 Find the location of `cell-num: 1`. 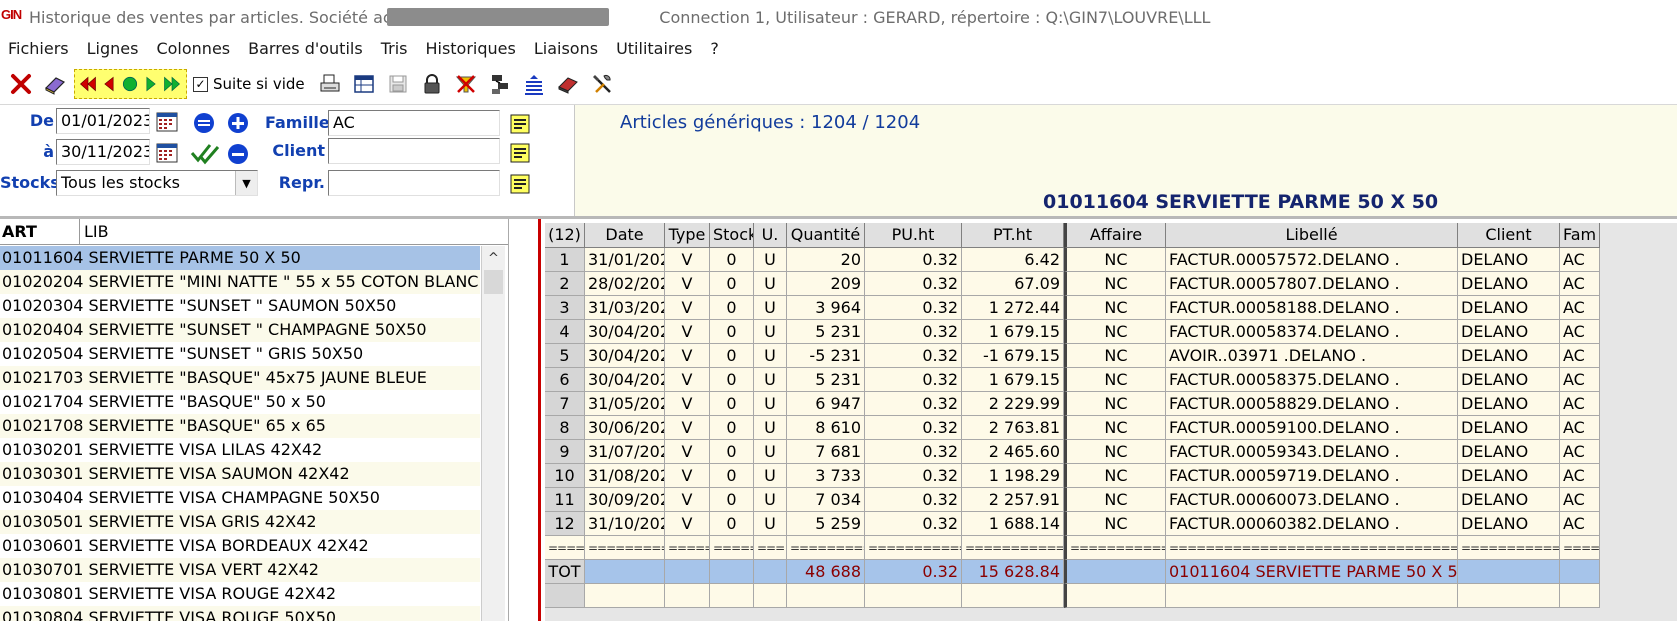

cell-num: 1 is located at coordinates (565, 260).